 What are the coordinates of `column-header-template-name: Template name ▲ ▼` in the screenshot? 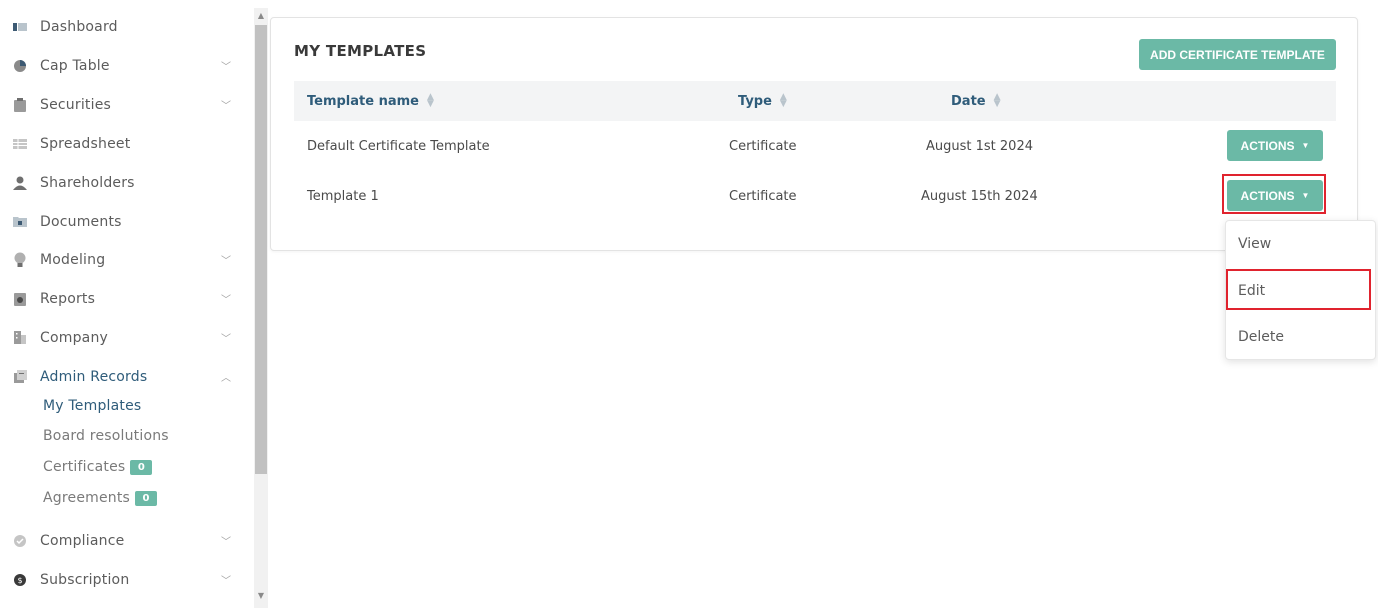 It's located at (370, 101).